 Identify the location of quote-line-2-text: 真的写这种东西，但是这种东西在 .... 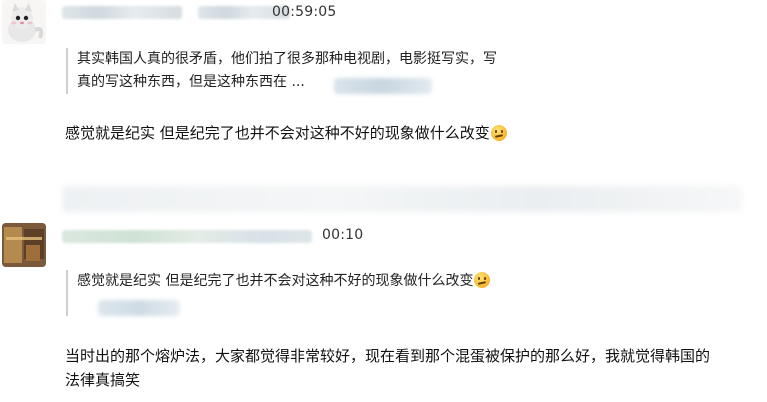
(191, 82).